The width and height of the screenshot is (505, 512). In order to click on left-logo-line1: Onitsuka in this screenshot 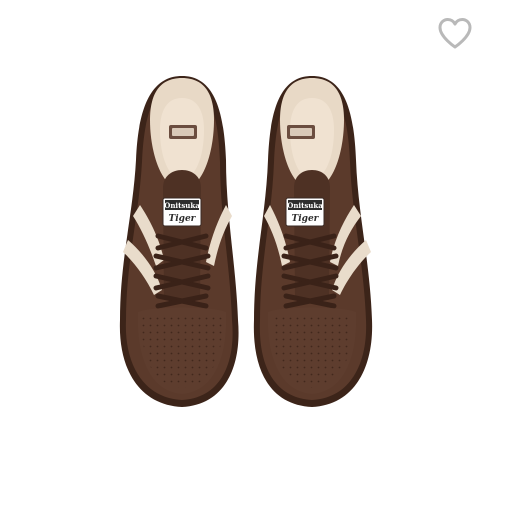, I will do `click(182, 205)`.